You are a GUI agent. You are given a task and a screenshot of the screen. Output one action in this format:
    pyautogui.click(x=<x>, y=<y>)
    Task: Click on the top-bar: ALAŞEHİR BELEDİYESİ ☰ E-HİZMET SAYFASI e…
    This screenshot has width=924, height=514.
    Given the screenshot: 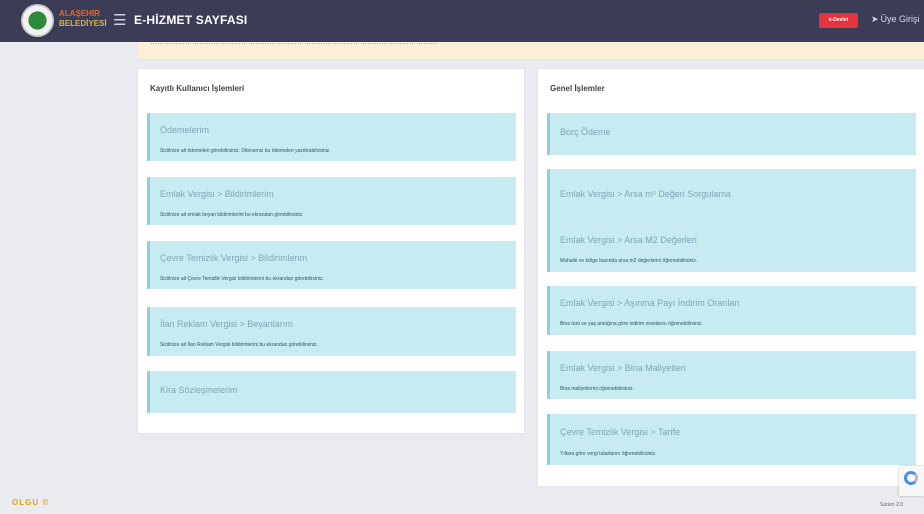 What is the action you would take?
    pyautogui.click(x=462, y=21)
    